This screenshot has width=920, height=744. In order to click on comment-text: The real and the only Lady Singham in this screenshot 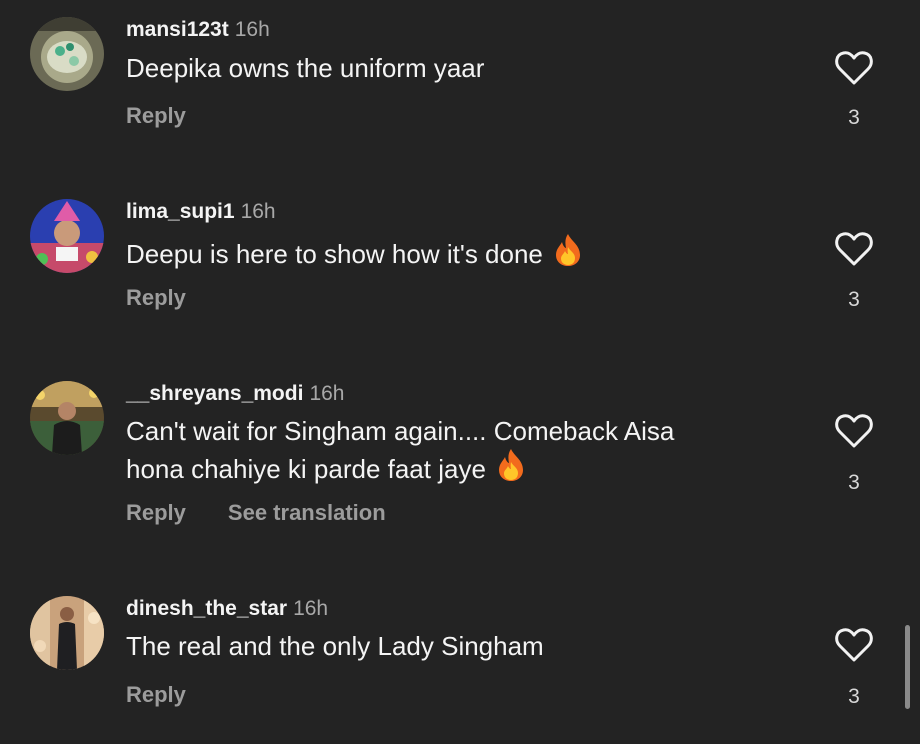, I will do `click(456, 646)`.